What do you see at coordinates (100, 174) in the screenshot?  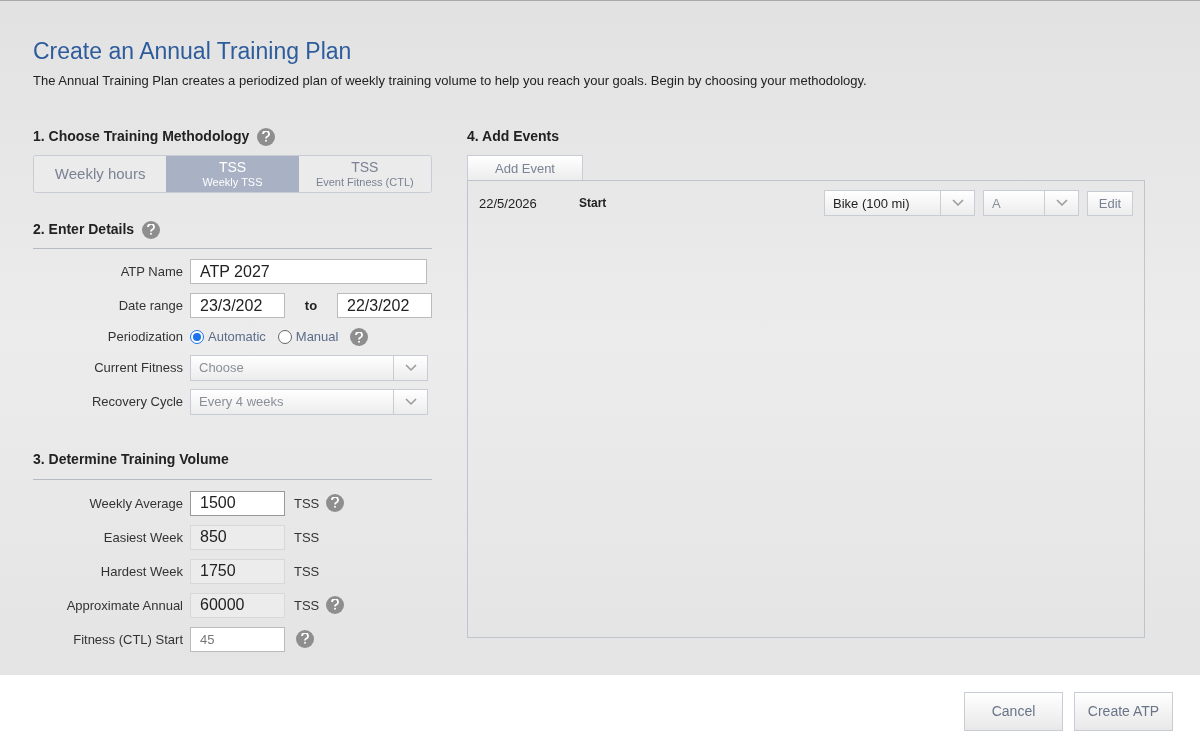 I see `methodology-tab: Weekly hours` at bounding box center [100, 174].